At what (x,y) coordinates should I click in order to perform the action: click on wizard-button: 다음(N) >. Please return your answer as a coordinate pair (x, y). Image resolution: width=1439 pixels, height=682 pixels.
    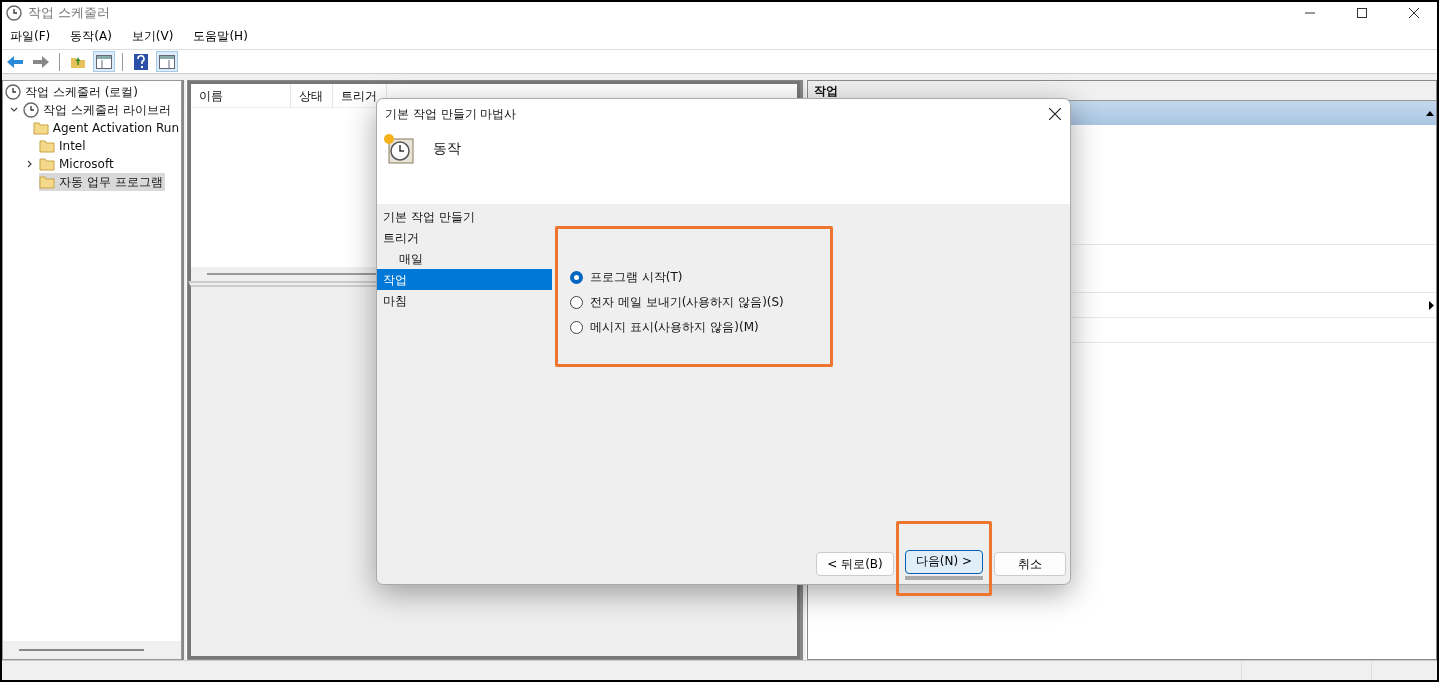
    Looking at the image, I should click on (943, 561).